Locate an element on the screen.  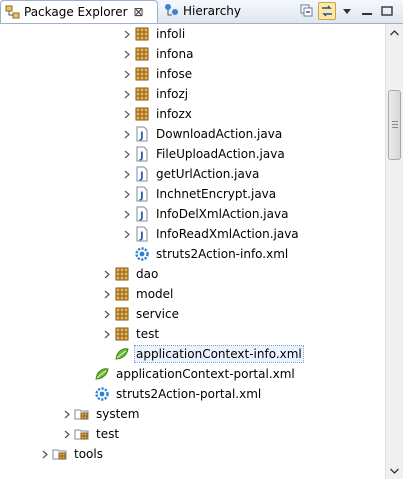
tree-item-label: applicationContext-info.xml is located at coordinates (219, 354).